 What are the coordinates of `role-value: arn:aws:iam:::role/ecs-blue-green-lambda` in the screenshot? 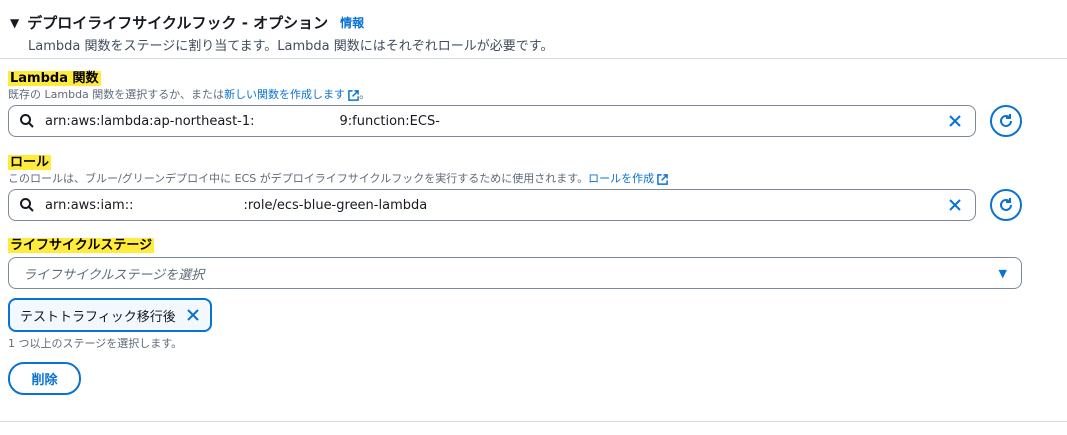 It's located at (236, 205).